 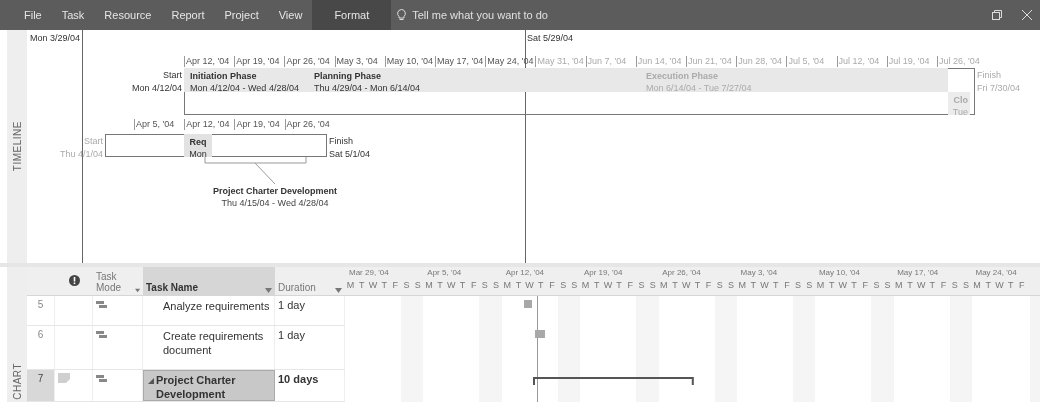 I want to click on scroll-bar, so click(x=1035, y=349).